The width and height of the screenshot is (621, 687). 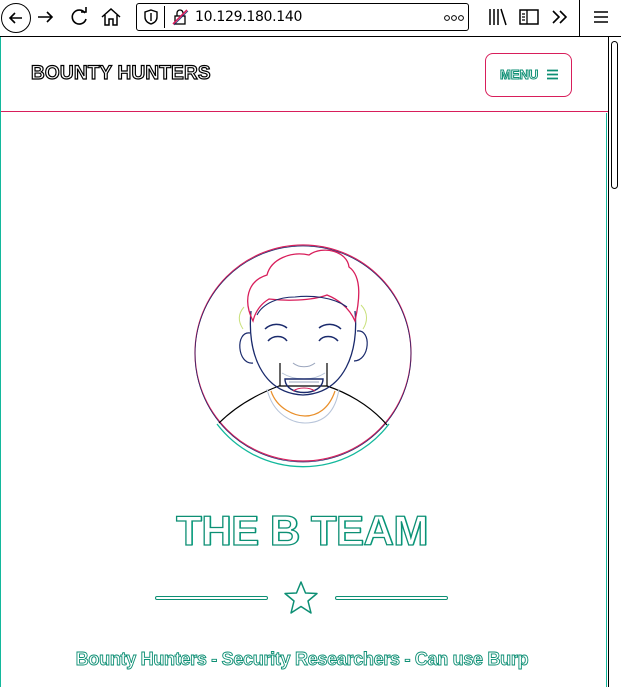 I want to click on url-text: 10.129.180.140, so click(x=248, y=17).